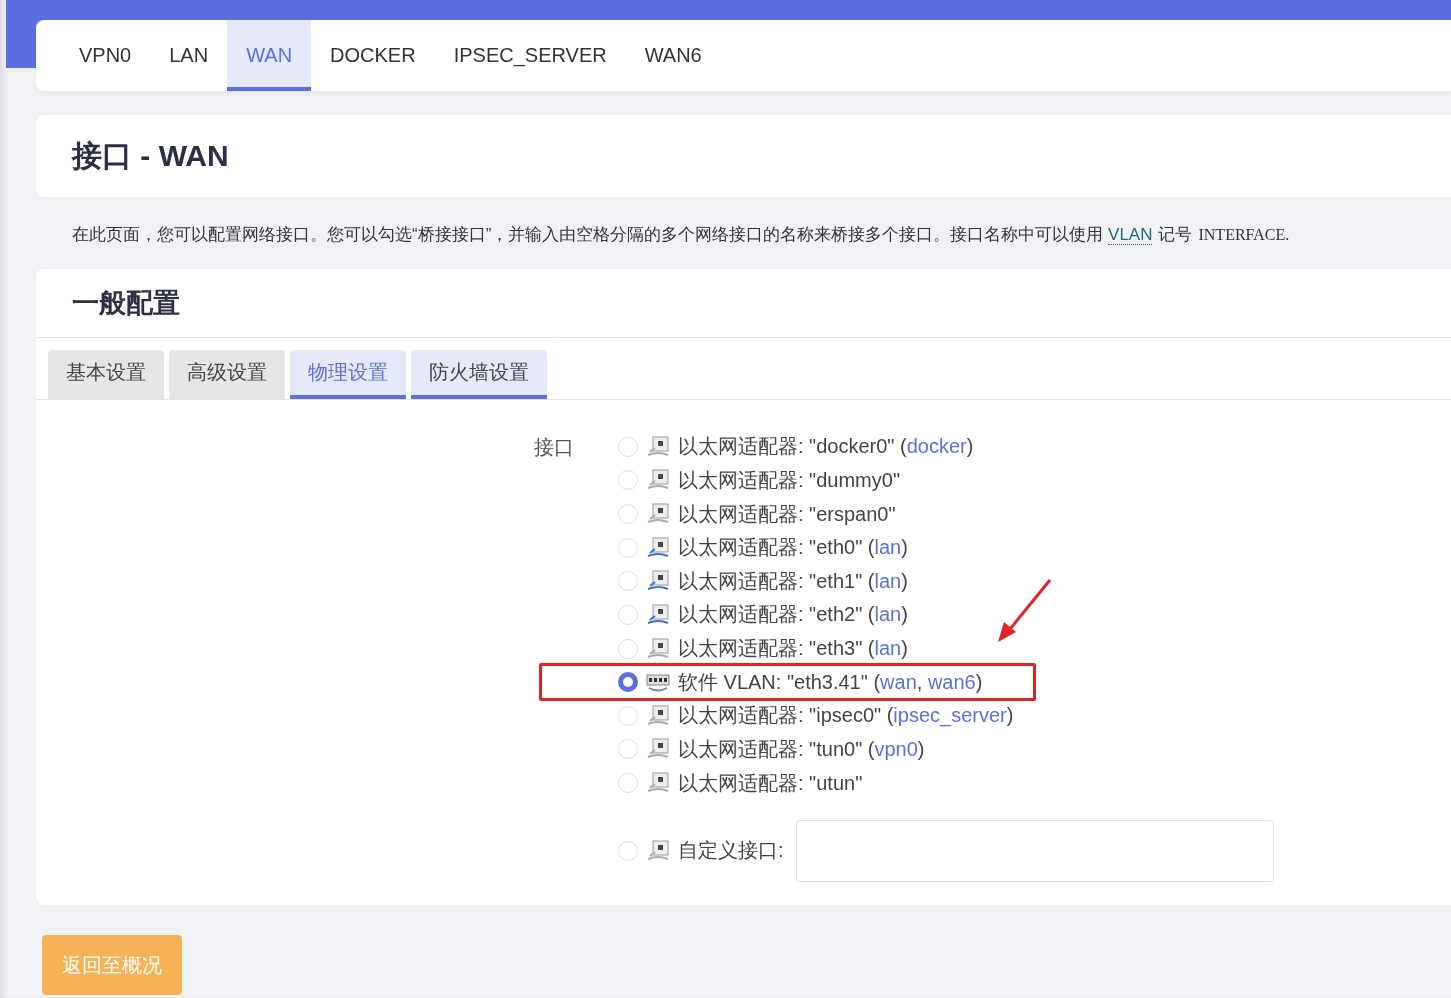  What do you see at coordinates (826, 447) in the screenshot?
I see `interface-label: 以太网适配器: "docker0" (docker)` at bounding box center [826, 447].